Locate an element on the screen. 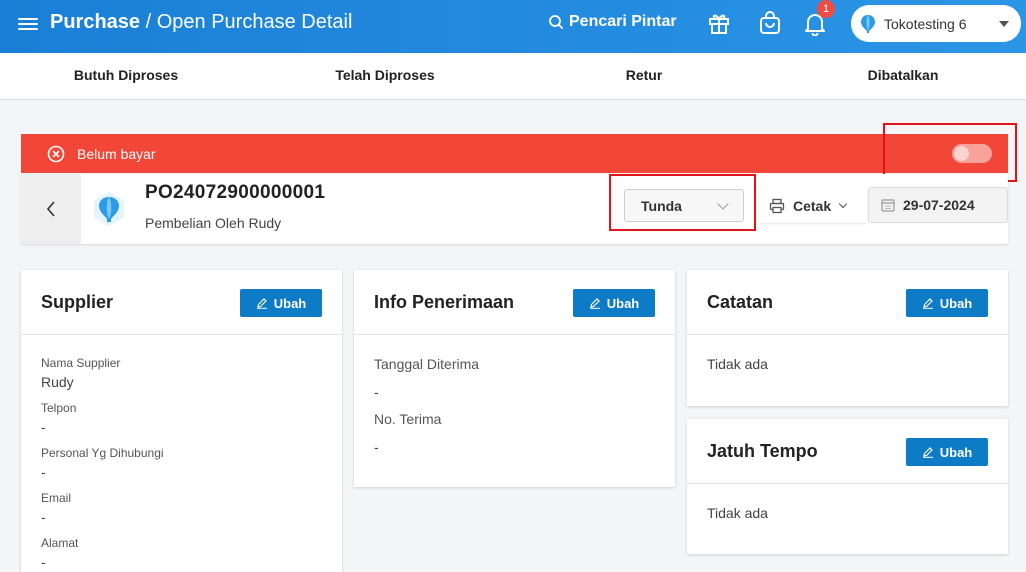 The height and width of the screenshot is (572, 1026). phone-value: - is located at coordinates (43, 427).